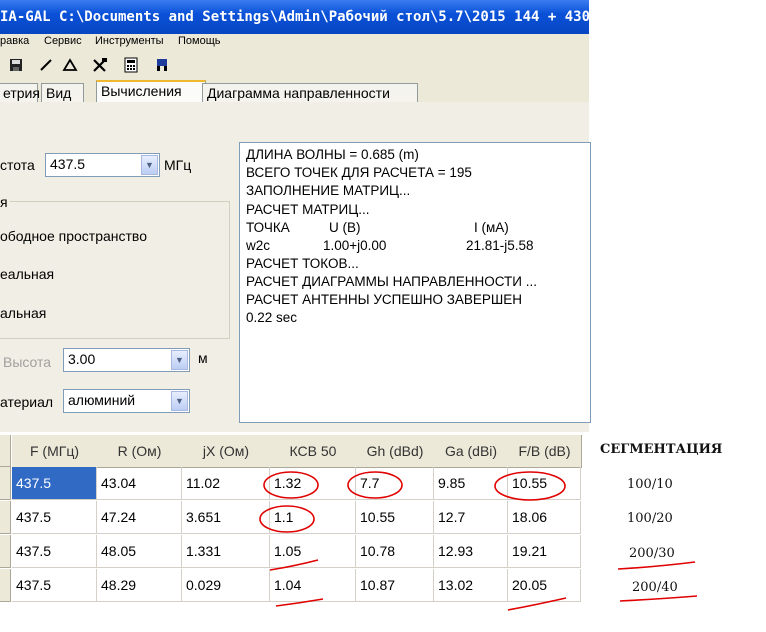 This screenshot has width=766, height=632. What do you see at coordinates (395, 483) in the screenshot?
I see `table-cell: 7.7` at bounding box center [395, 483].